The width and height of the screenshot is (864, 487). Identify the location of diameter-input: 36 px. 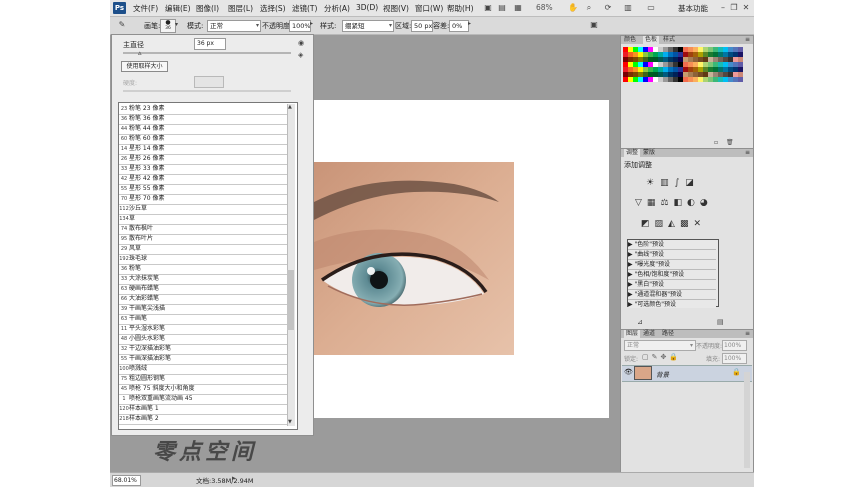
(210, 44).